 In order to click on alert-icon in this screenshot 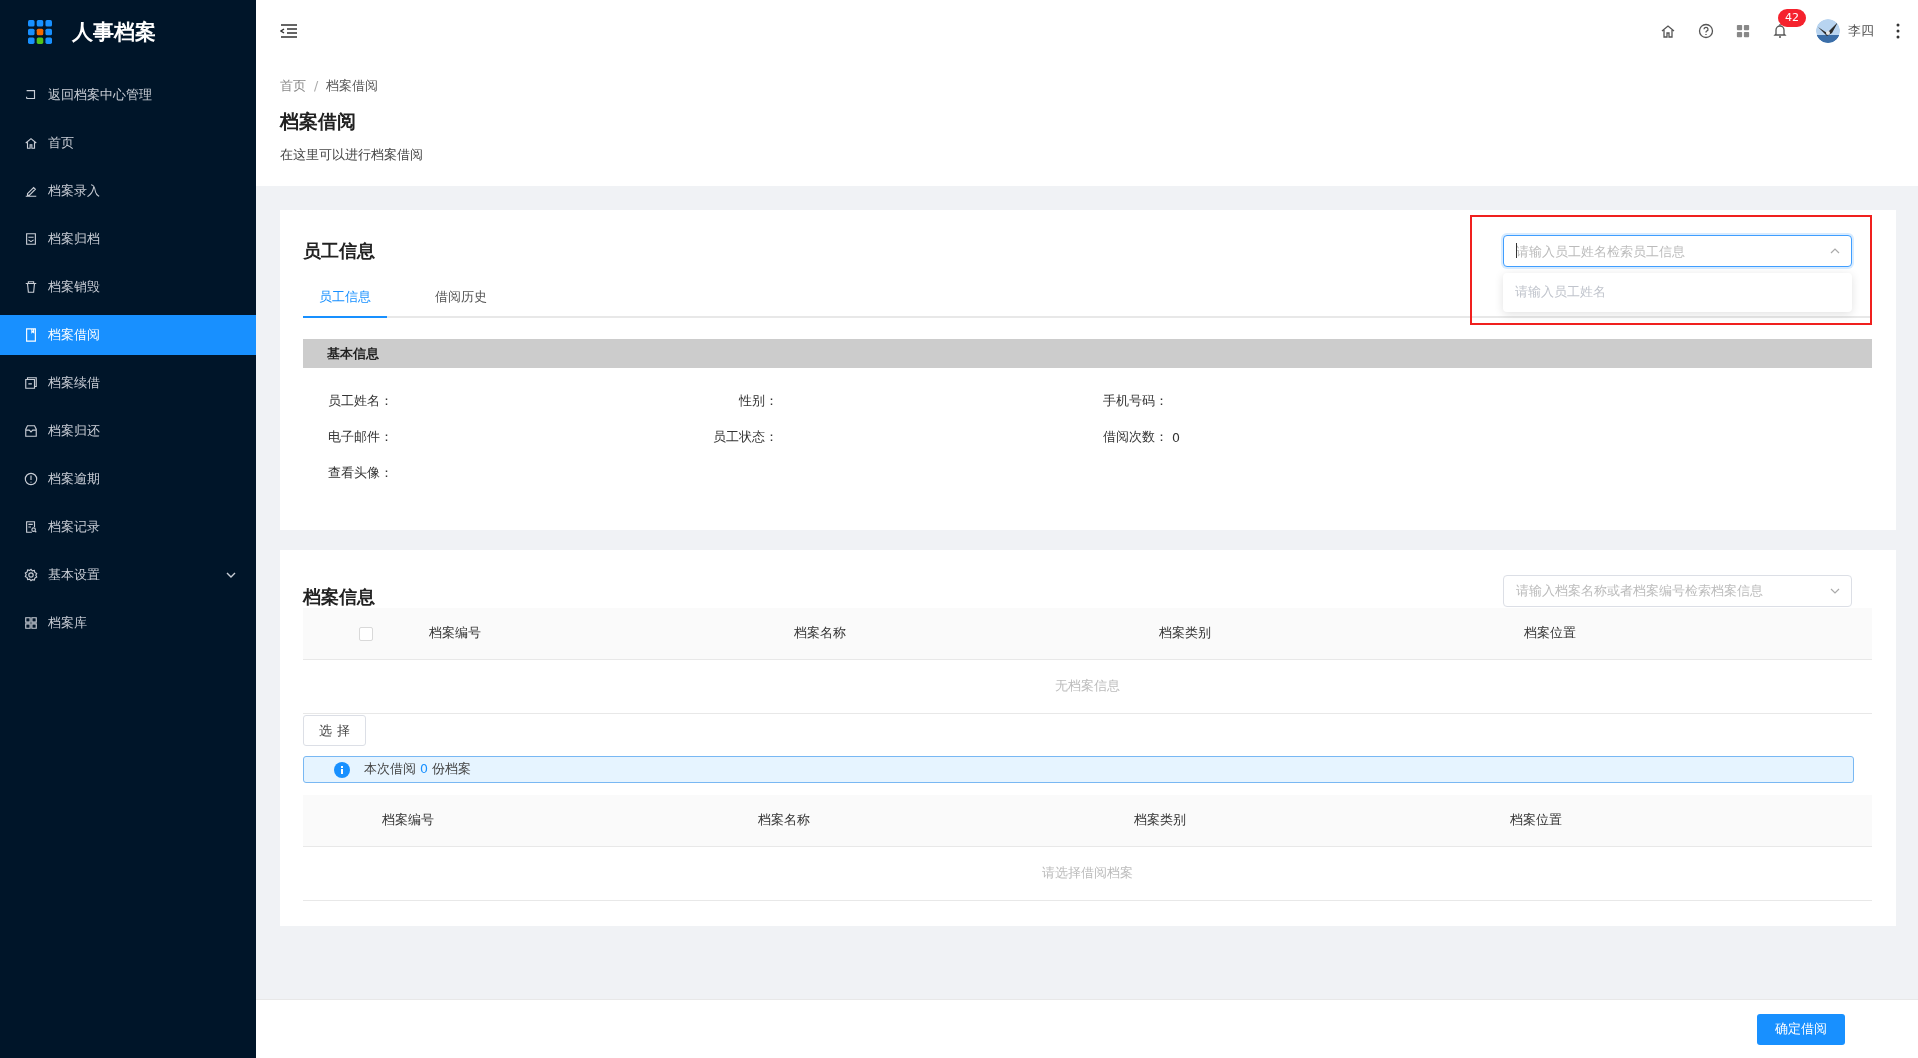, I will do `click(31, 479)`.